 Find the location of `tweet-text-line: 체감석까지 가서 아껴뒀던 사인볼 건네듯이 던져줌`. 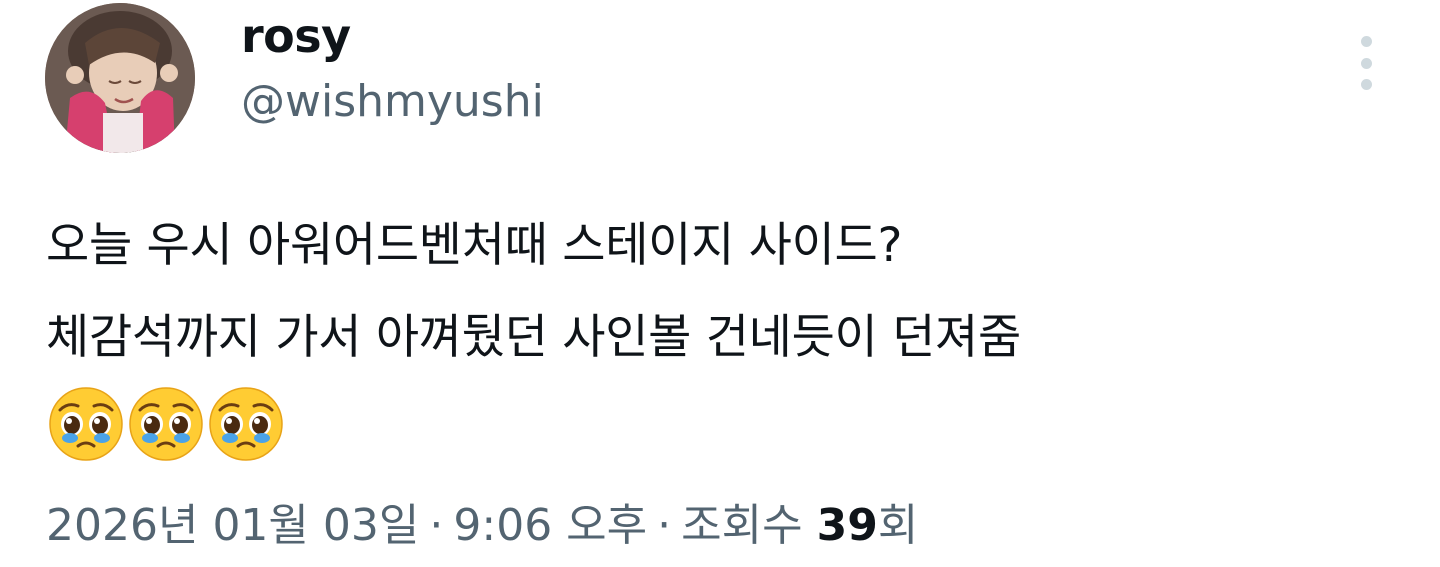

tweet-text-line: 체감석까지 가서 아껴뒀던 사인볼 건네듯이 던져줌 is located at coordinates (533, 337).